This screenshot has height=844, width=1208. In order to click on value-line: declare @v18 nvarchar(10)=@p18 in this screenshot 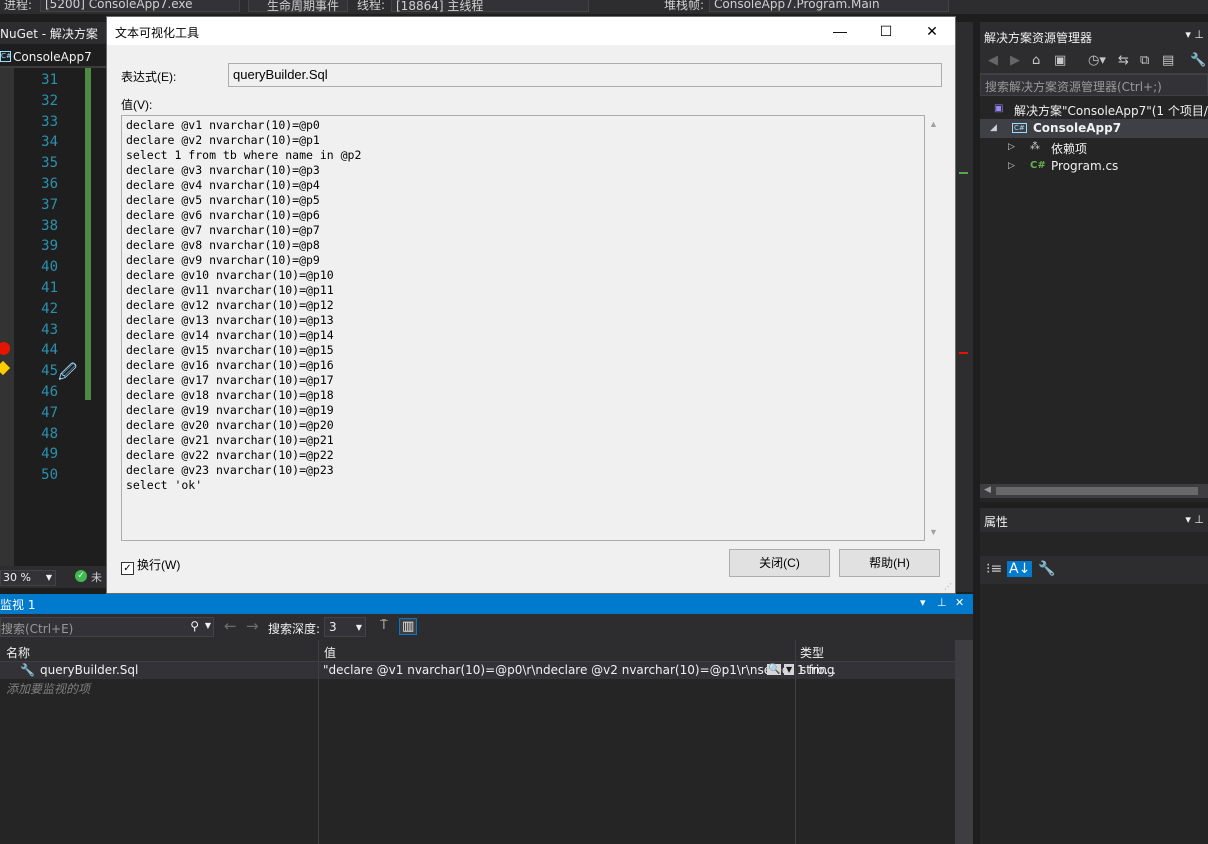, I will do `click(230, 395)`.